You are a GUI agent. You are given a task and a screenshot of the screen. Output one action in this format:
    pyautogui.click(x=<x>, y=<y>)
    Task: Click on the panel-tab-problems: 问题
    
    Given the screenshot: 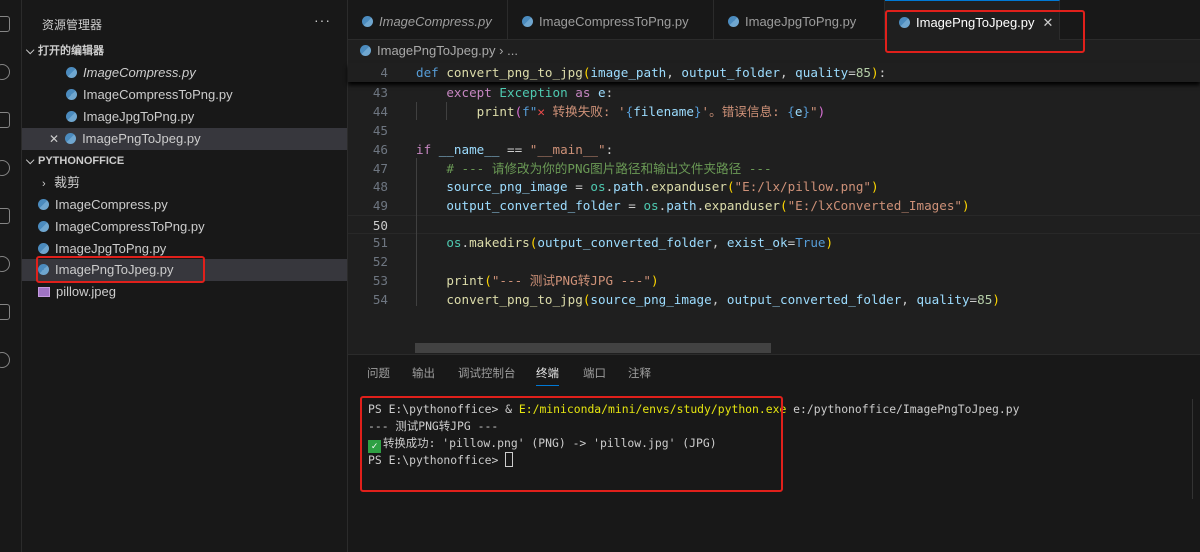 What is the action you would take?
    pyautogui.click(x=378, y=373)
    